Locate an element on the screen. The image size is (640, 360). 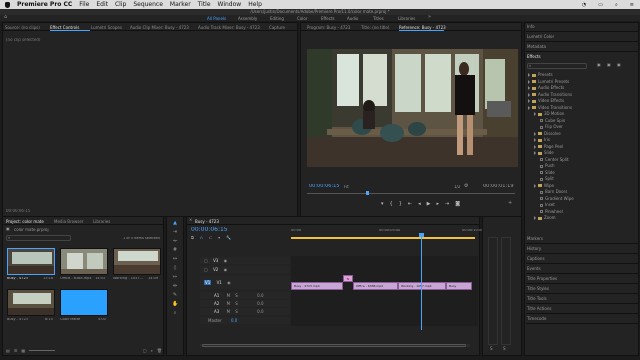
nest-icon: ⧉ is located at coordinates (192, 238).